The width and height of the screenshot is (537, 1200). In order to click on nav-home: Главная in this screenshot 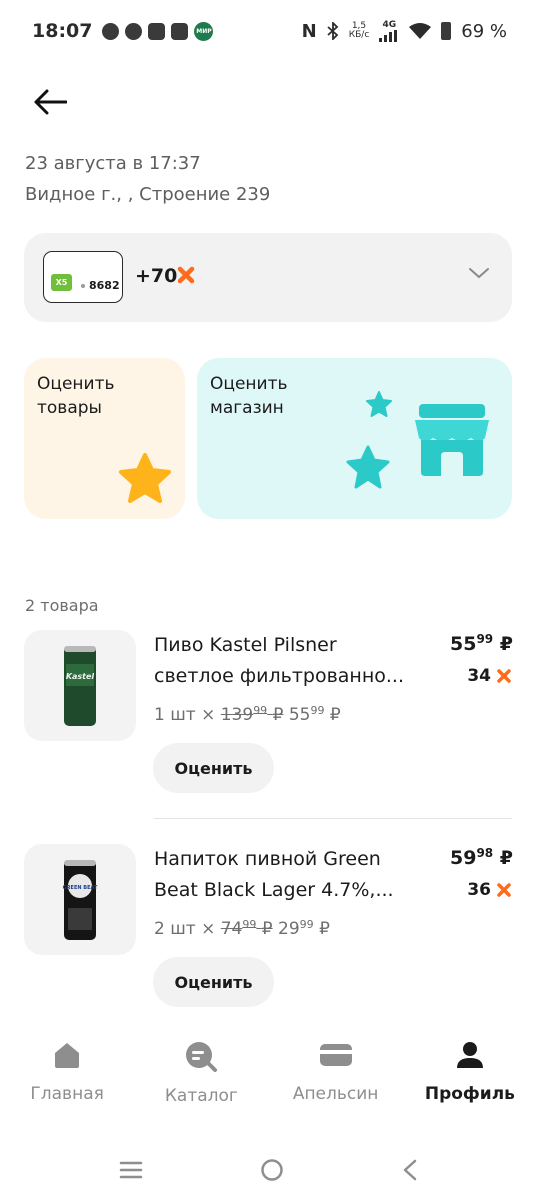, I will do `click(67, 1080)`.